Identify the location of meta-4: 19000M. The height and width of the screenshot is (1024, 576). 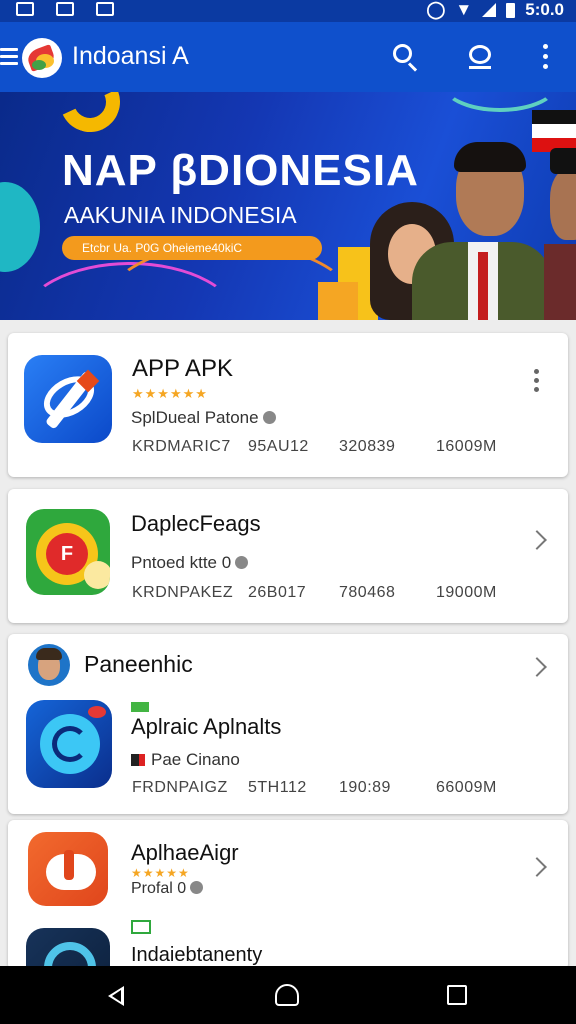
(466, 592).